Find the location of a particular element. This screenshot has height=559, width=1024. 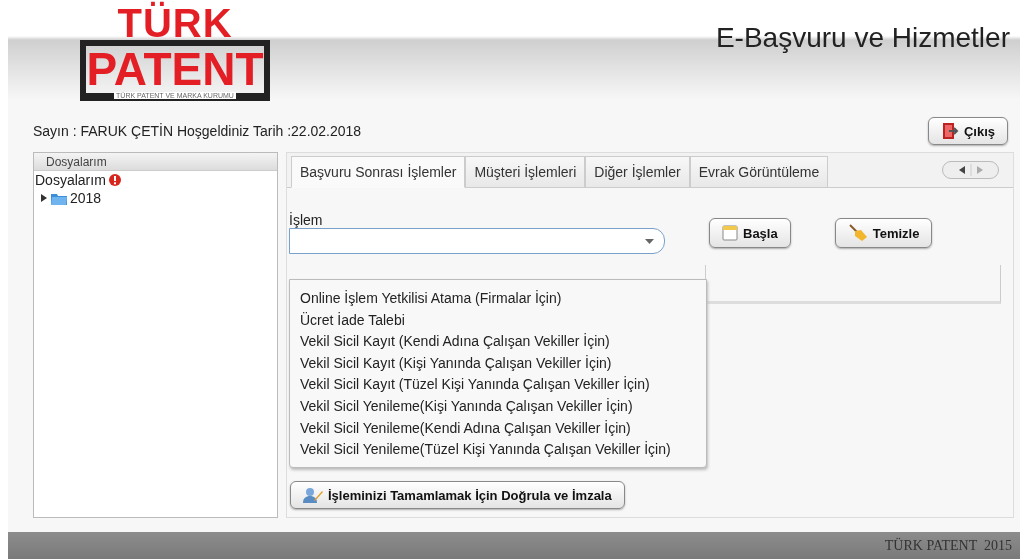

dropdown-option: Online İşlem Yetkilisi Atama (Firmalar İçin) is located at coordinates (503, 299).